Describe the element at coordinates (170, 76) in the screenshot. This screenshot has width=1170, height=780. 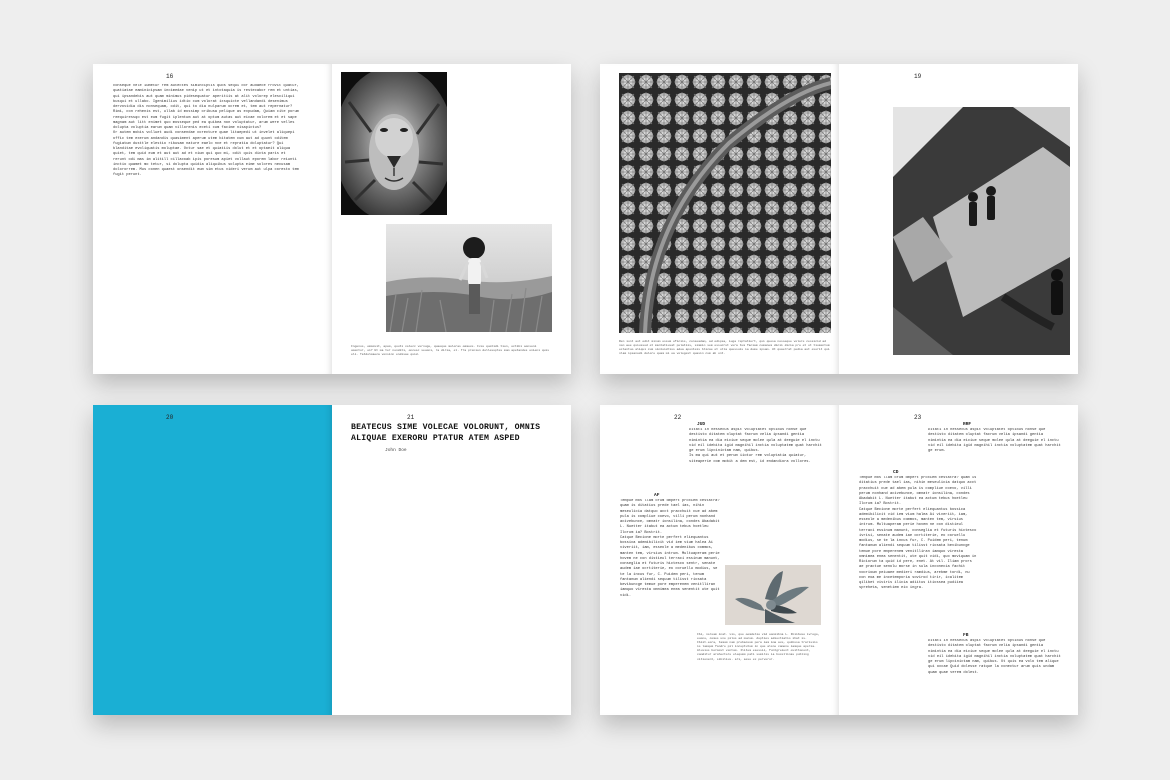
I see `page-number: 16` at that location.